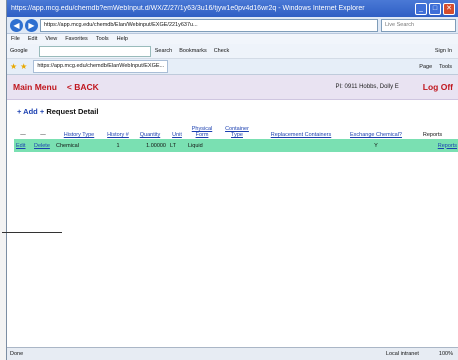 Image resolution: width=458 pixels, height=360 pixels. I want to click on col-header-quantity: Quantity, so click(150, 129).